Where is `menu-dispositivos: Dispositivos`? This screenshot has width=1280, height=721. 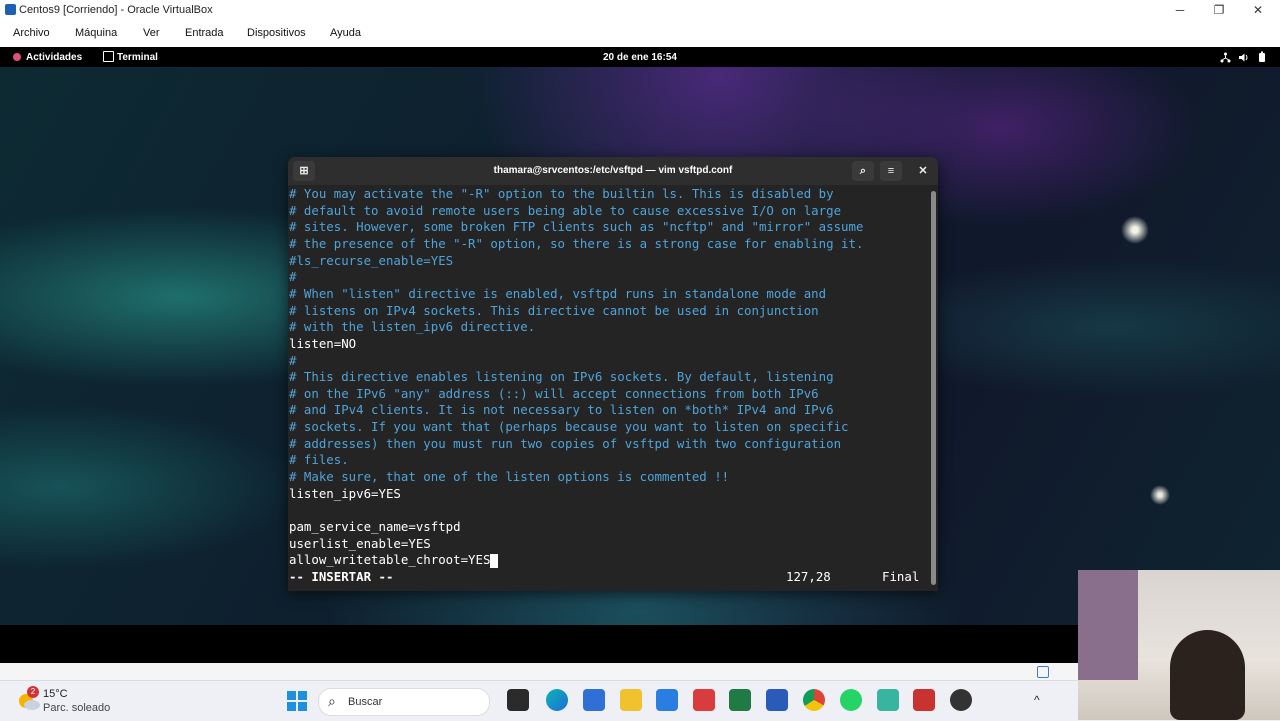 menu-dispositivos: Dispositivos is located at coordinates (276, 33).